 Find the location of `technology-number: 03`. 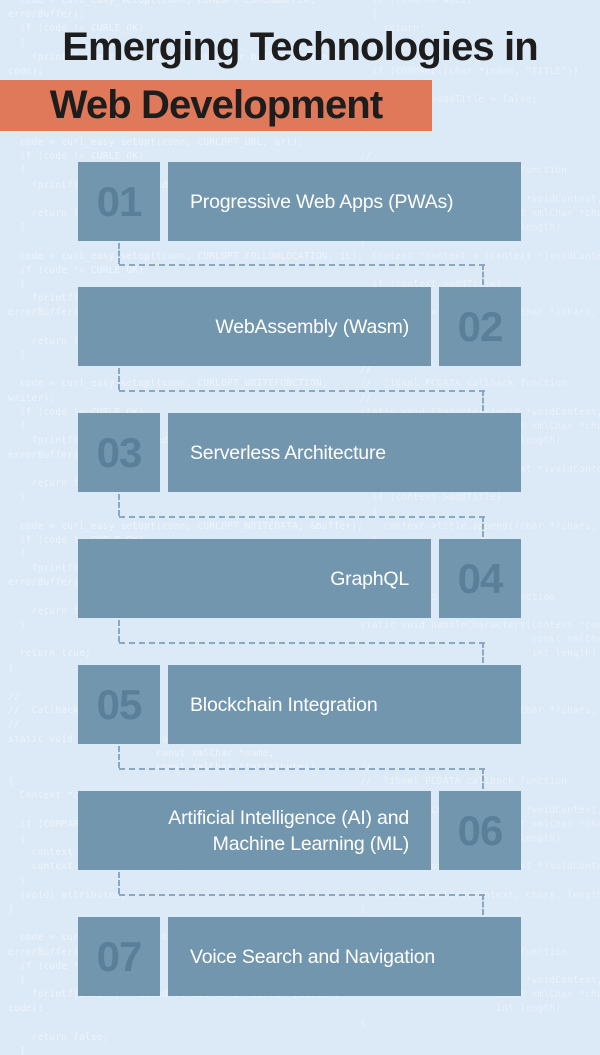

technology-number: 03 is located at coordinates (119, 452).